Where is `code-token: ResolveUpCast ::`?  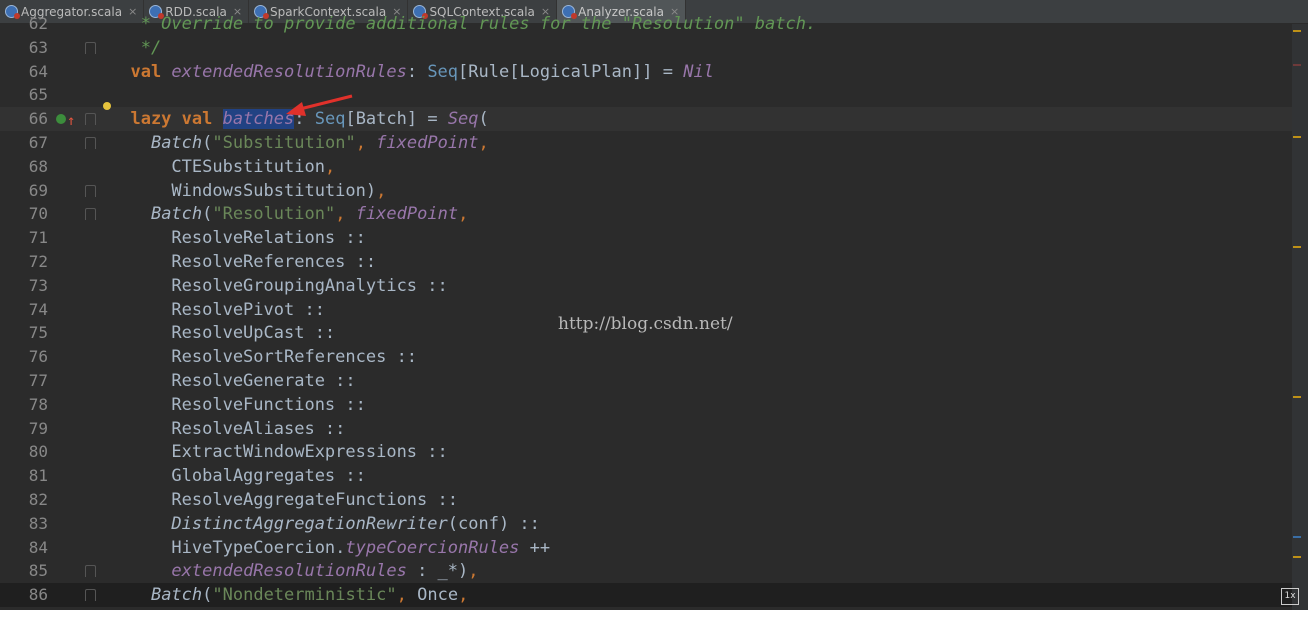 code-token: ResolveUpCast :: is located at coordinates (223, 333).